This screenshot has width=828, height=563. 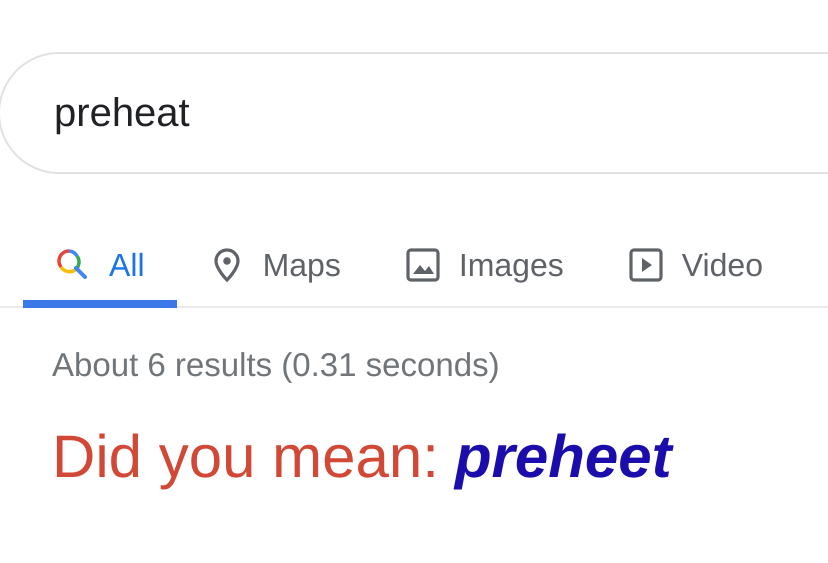 I want to click on tab: Images, so click(x=484, y=272).